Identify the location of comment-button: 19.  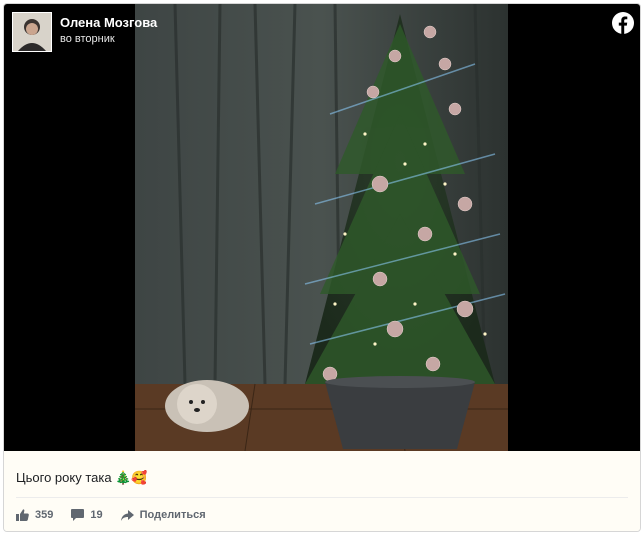
(87, 515).